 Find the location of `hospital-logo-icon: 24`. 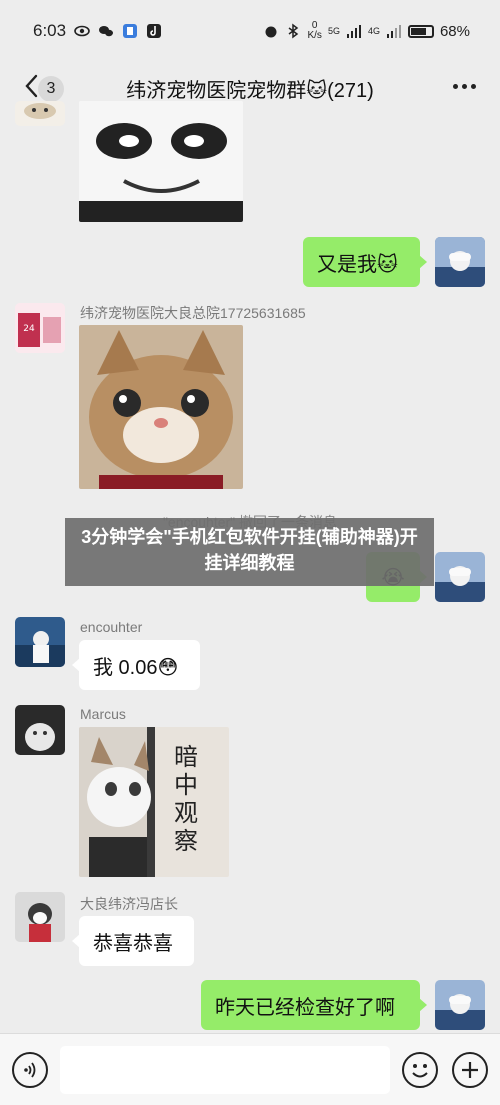

hospital-logo-icon: 24 is located at coordinates (40, 328).